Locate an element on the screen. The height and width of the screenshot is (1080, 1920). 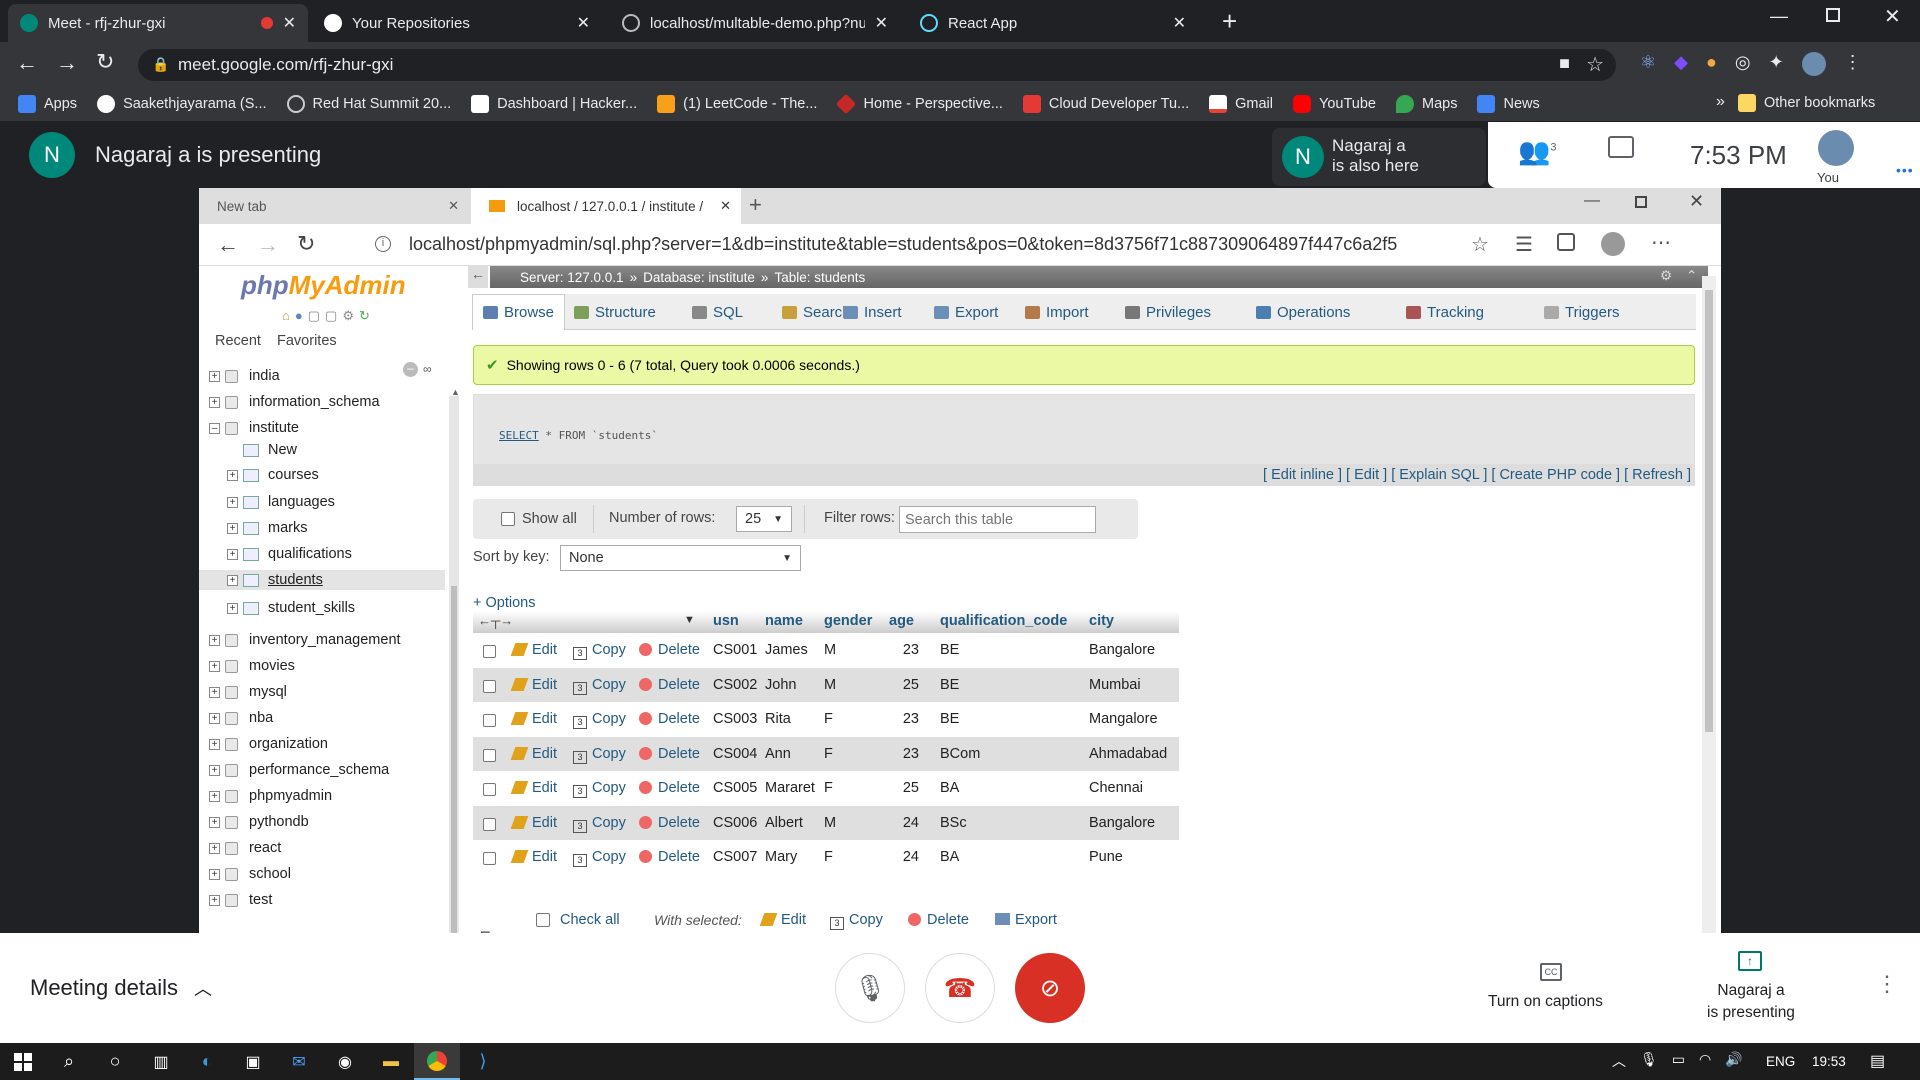
bulk-export: Export is located at coordinates (1026, 920).